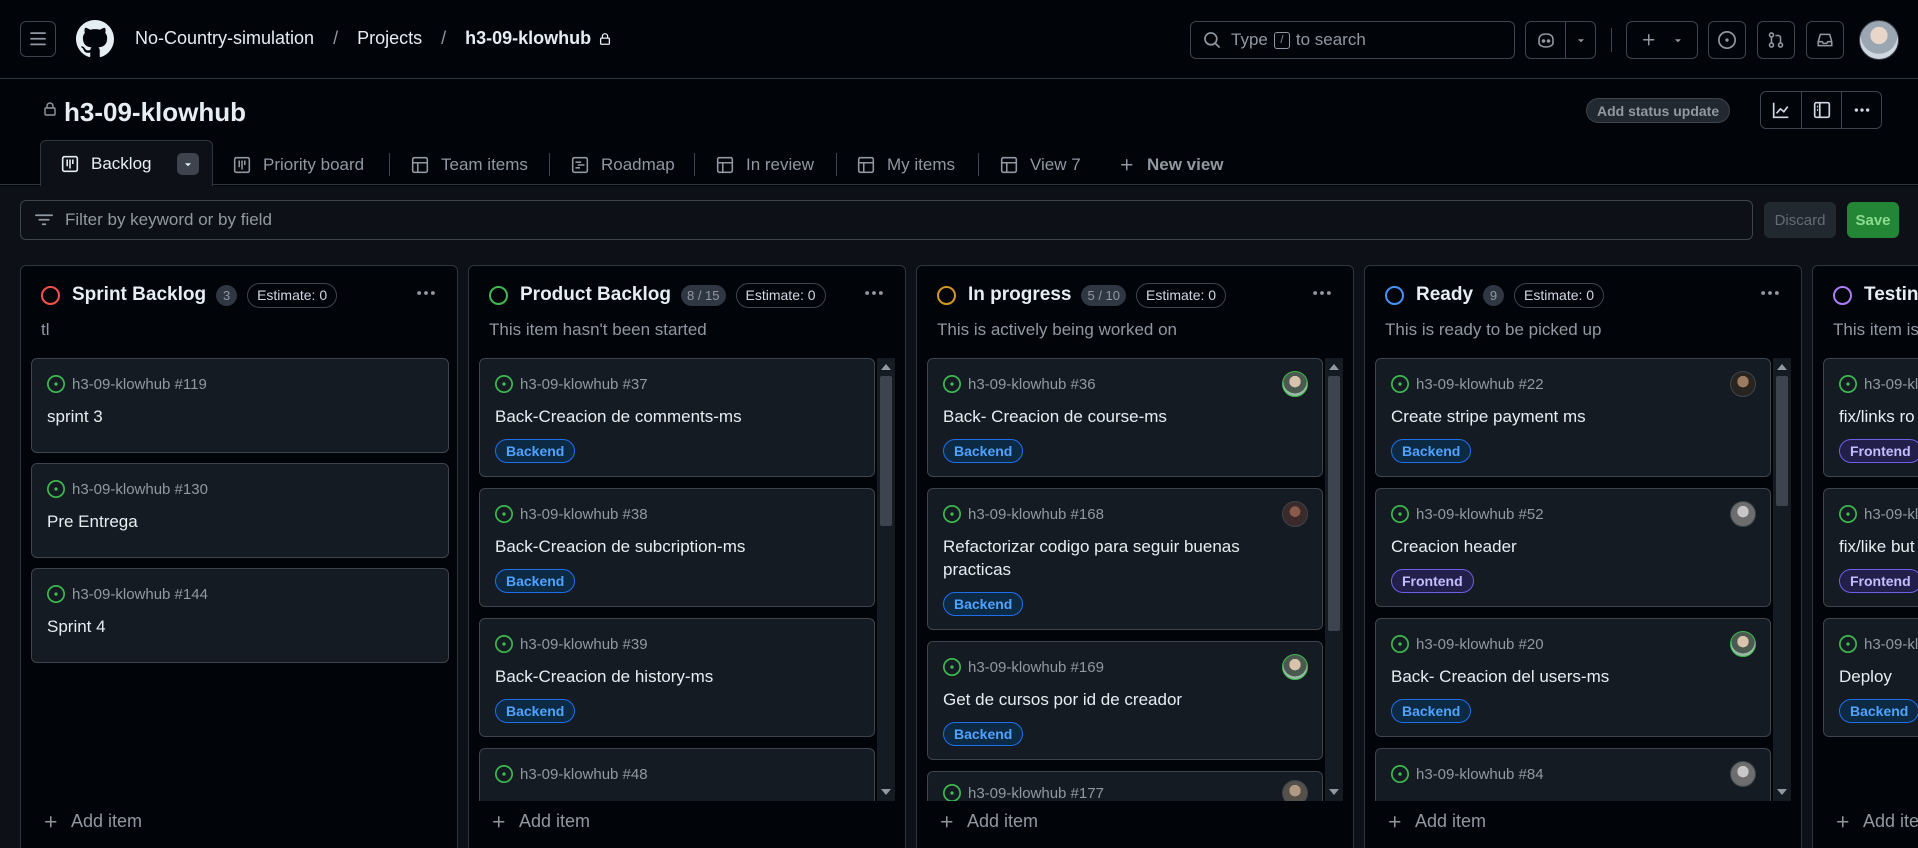 The image size is (1918, 848). Describe the element at coordinates (389, 38) in the screenshot. I see `breadcrumb-projects: Projects` at that location.